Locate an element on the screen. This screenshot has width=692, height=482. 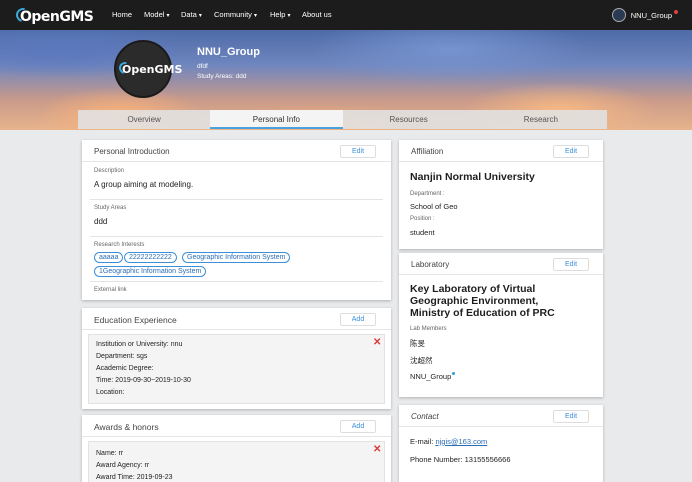
organization-name: Nanjin Normal University is located at coordinates (472, 177).